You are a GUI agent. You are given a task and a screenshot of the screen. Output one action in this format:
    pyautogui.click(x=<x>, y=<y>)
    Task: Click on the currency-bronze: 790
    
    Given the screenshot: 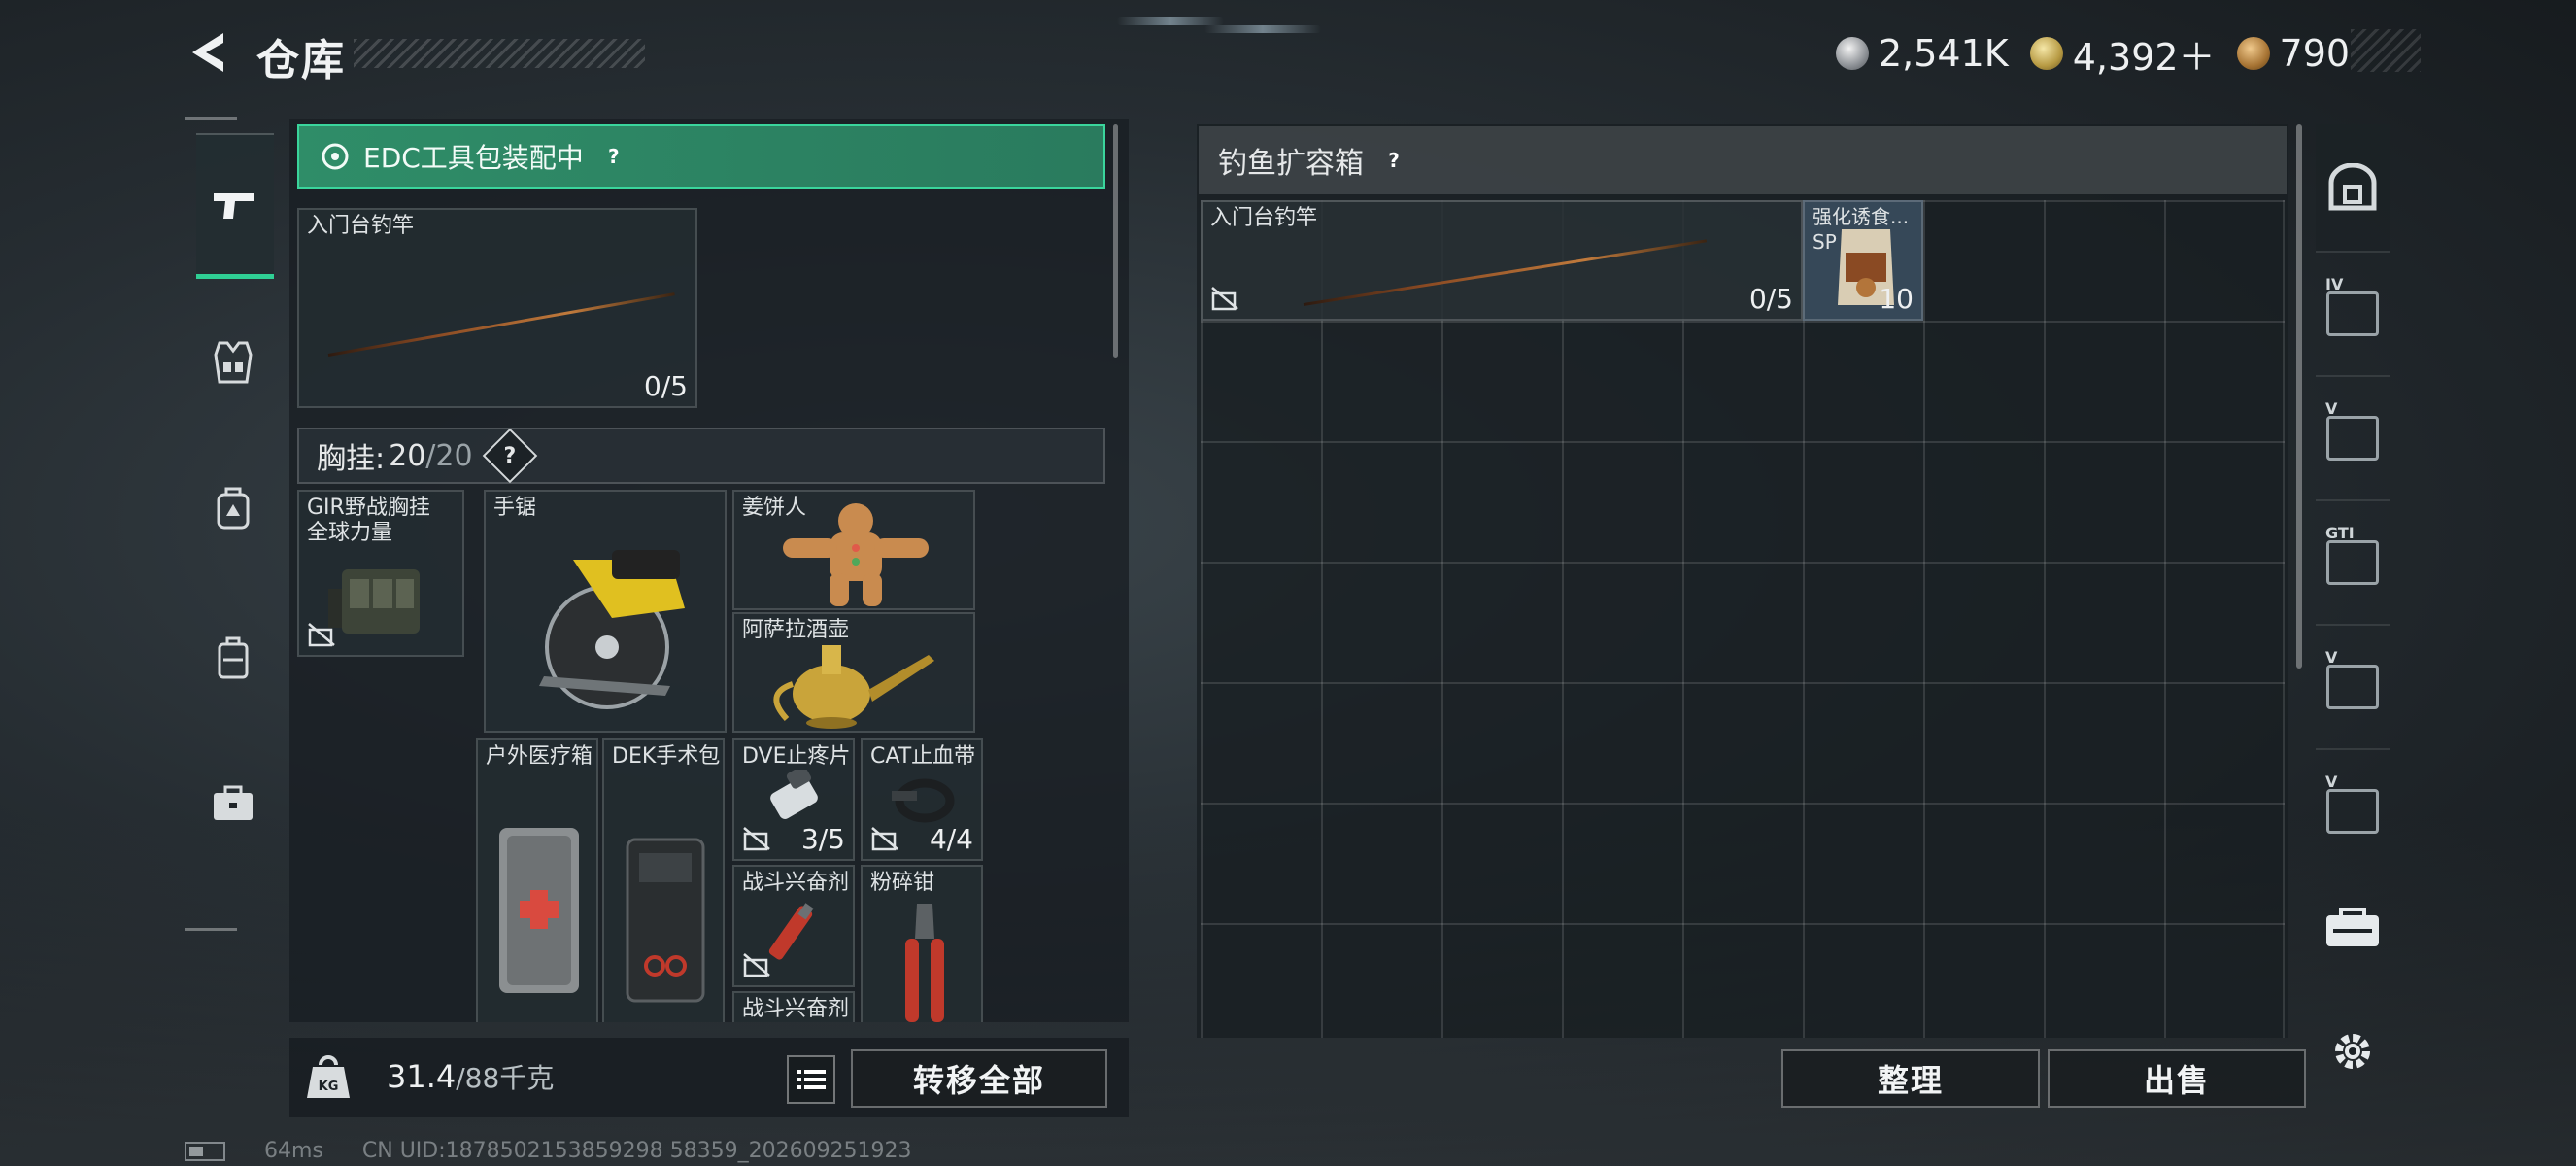 What is the action you would take?
    pyautogui.click(x=2293, y=53)
    